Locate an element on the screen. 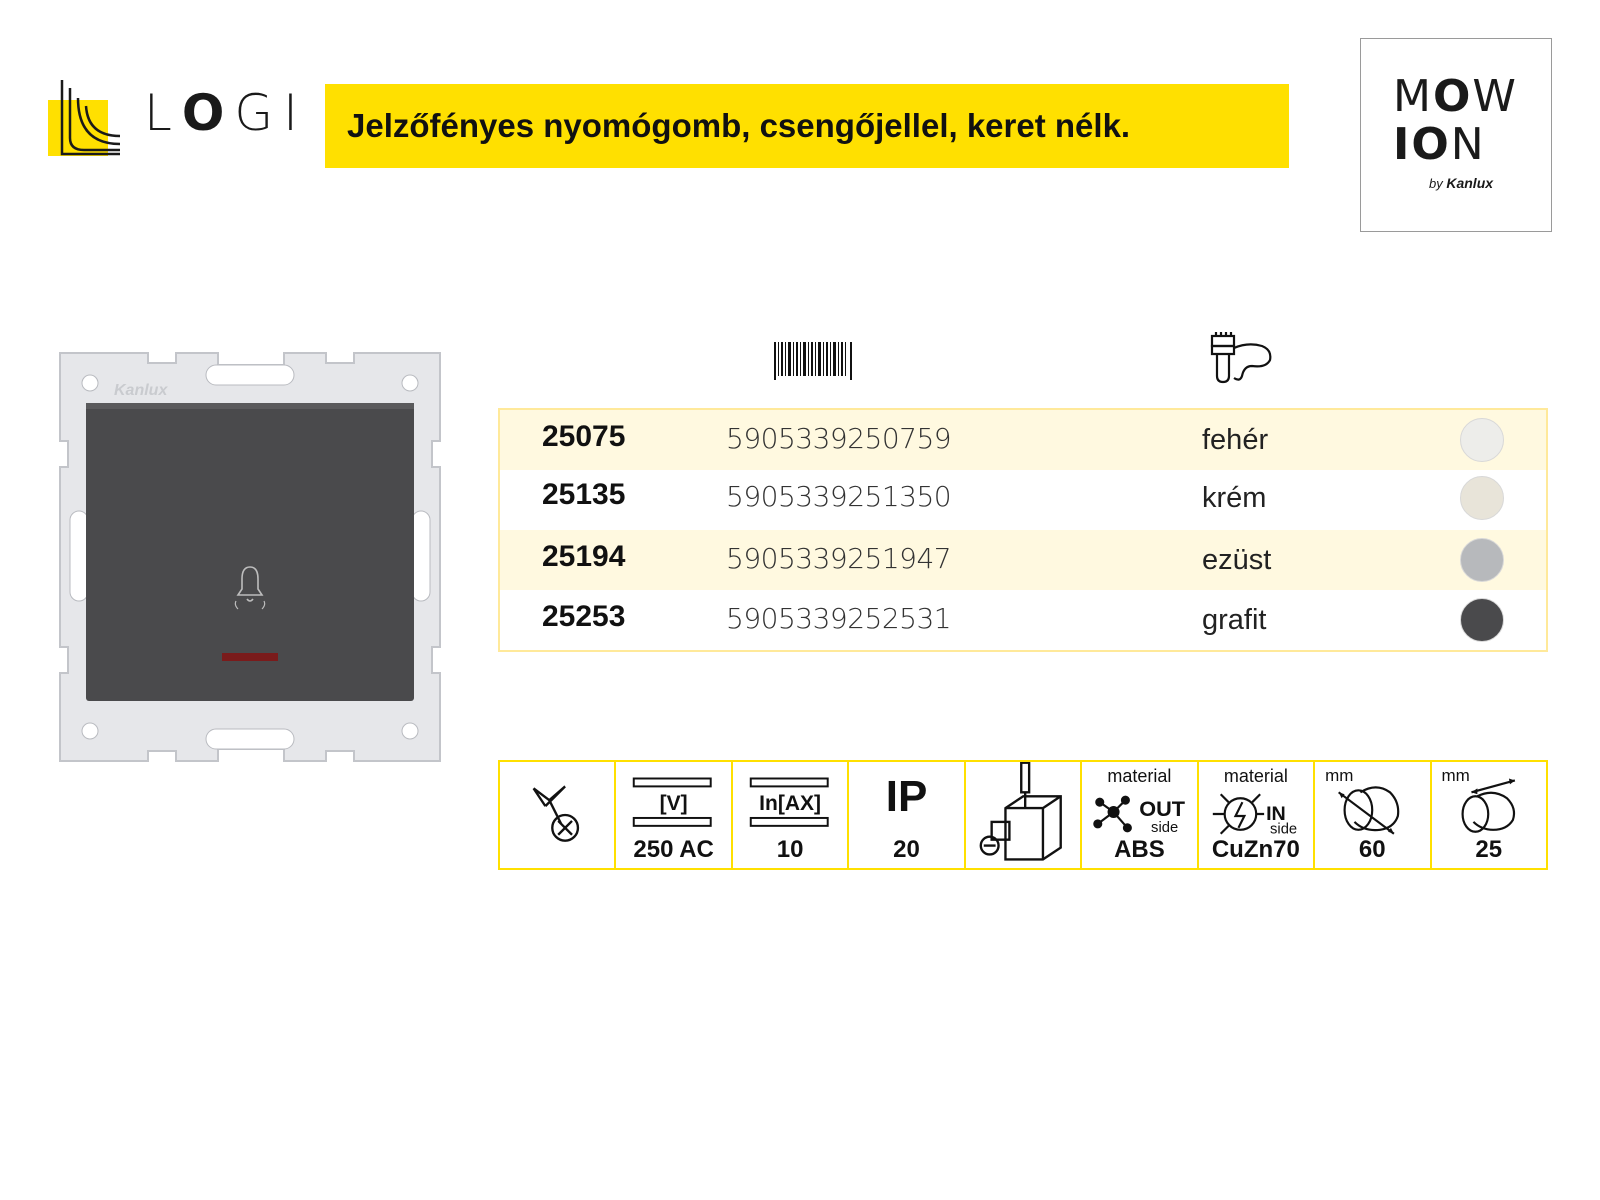 Image resolution: width=1600 pixels, height=1200 pixels. logi-wordmark: LOGI is located at coordinates (226, 113).